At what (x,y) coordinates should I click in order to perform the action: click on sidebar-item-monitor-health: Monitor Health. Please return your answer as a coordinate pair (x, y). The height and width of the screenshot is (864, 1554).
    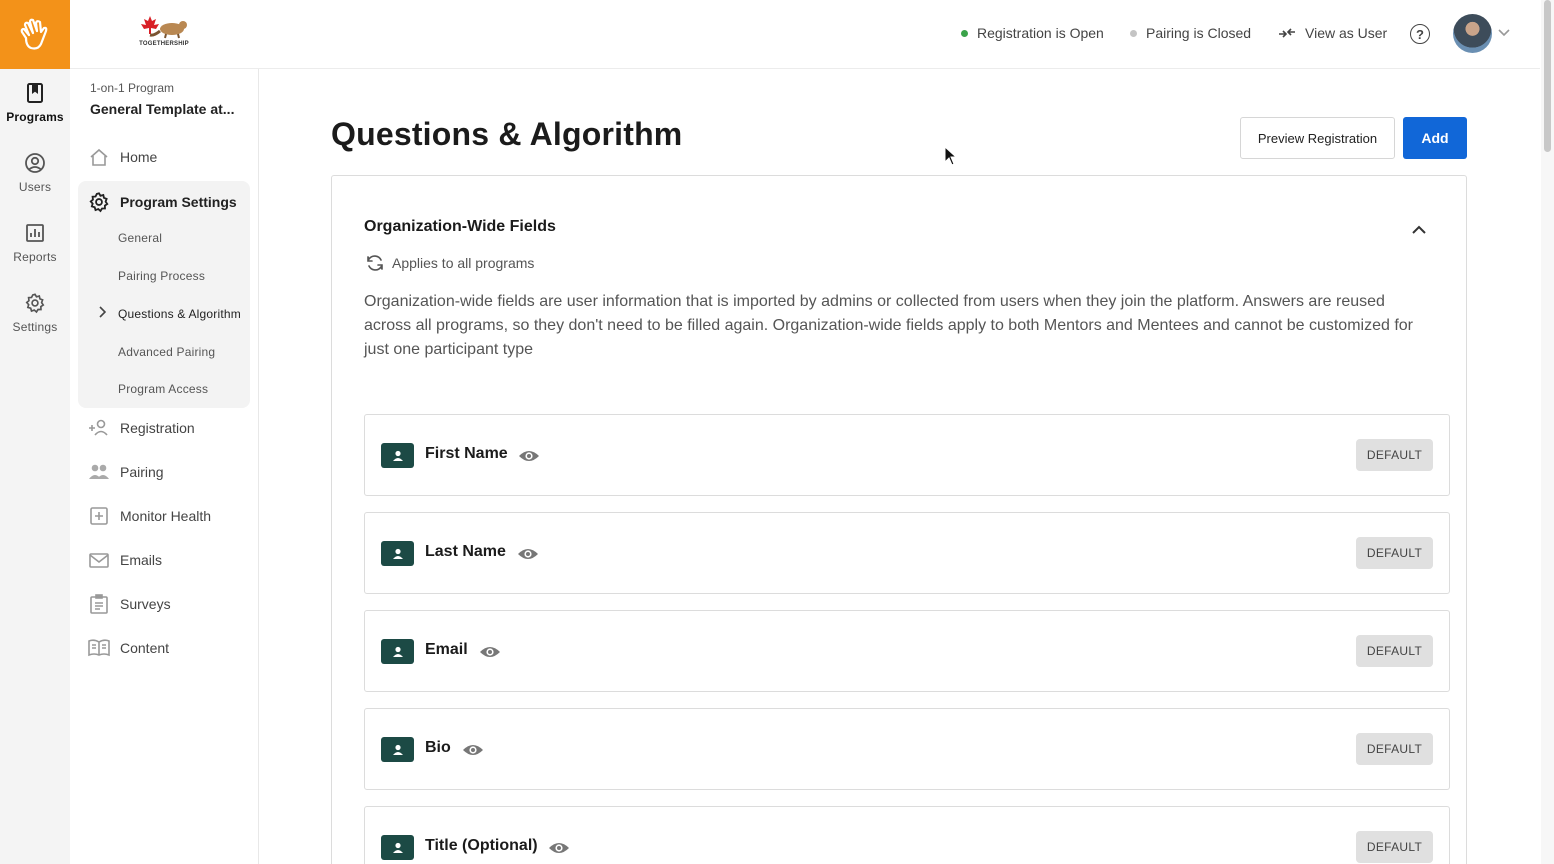
    Looking at the image, I should click on (164, 516).